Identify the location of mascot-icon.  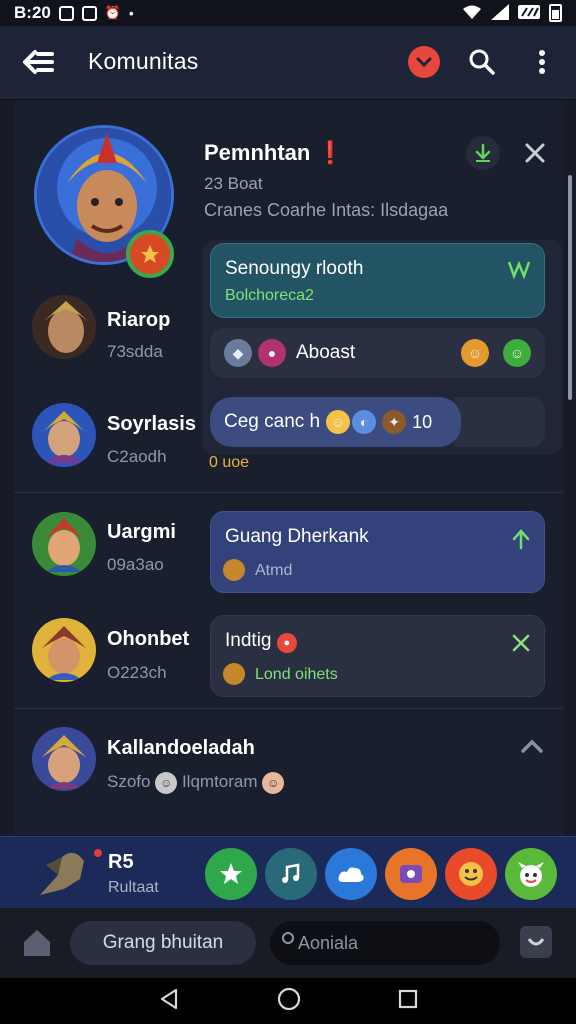
(531, 874).